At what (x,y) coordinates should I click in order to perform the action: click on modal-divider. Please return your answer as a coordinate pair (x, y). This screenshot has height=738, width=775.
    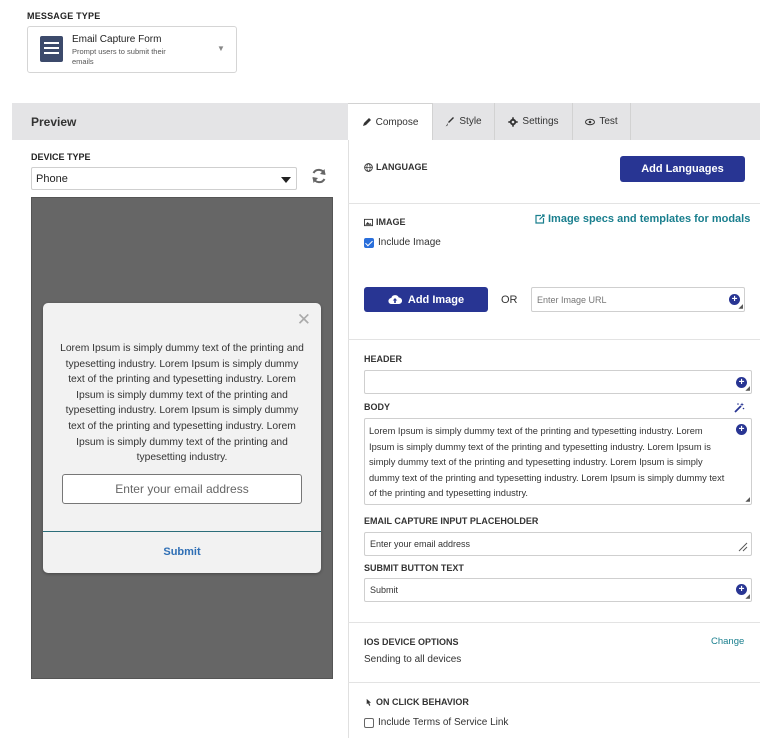
    Looking at the image, I should click on (182, 531).